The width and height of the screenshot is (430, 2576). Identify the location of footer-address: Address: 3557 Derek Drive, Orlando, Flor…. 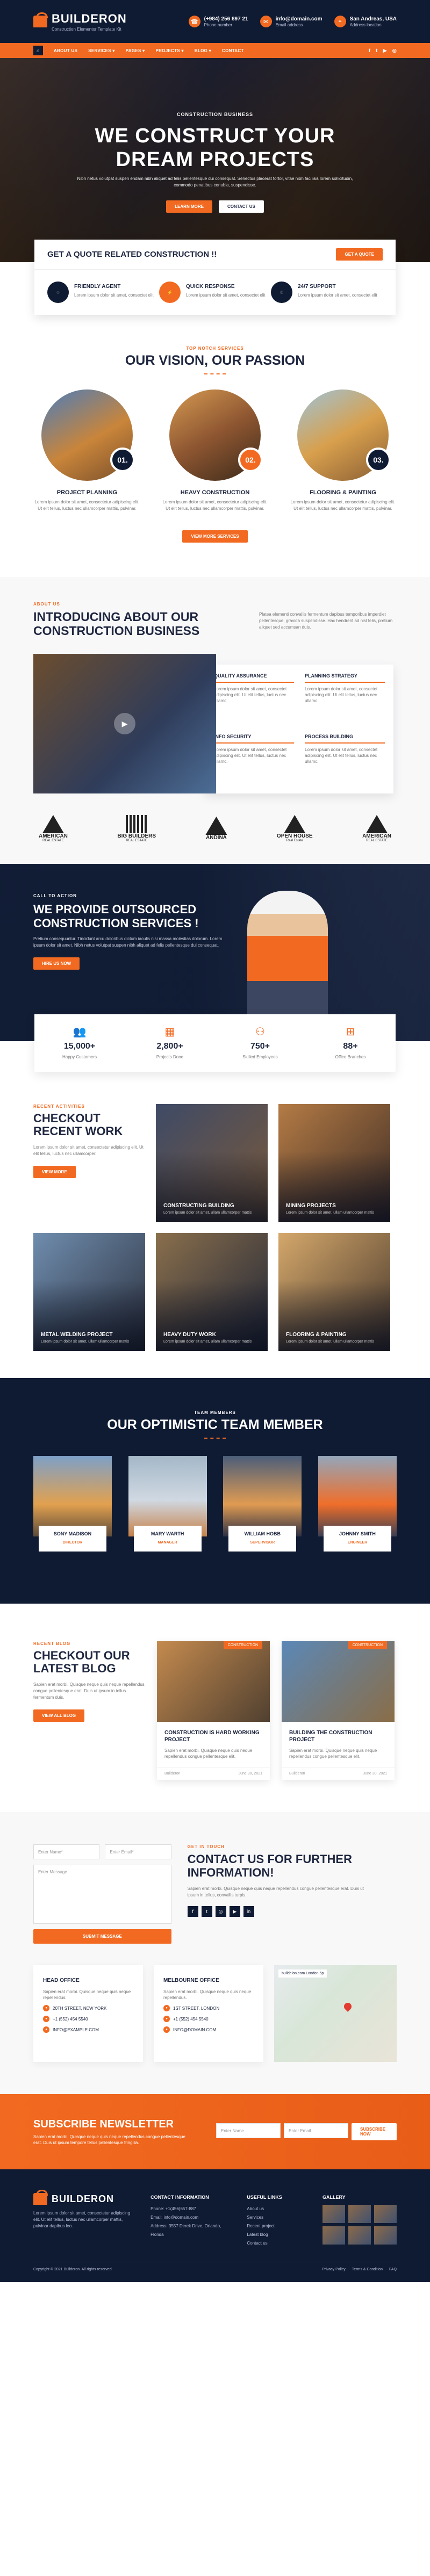
(185, 2230).